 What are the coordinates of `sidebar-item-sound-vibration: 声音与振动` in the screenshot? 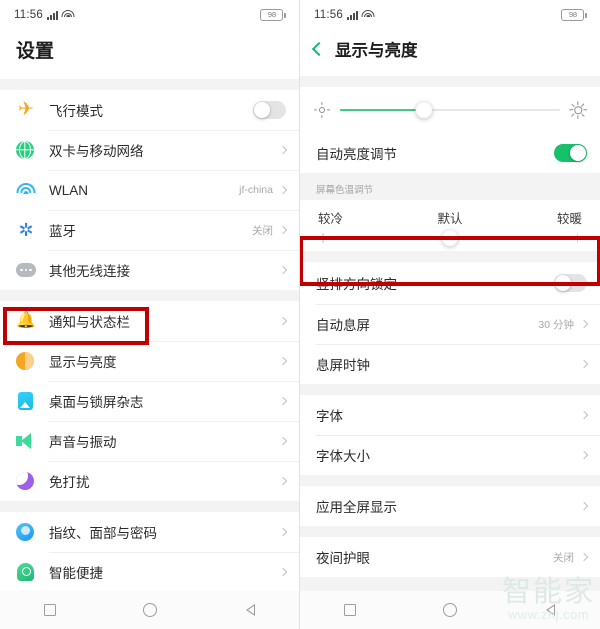 It's located at (149, 441).